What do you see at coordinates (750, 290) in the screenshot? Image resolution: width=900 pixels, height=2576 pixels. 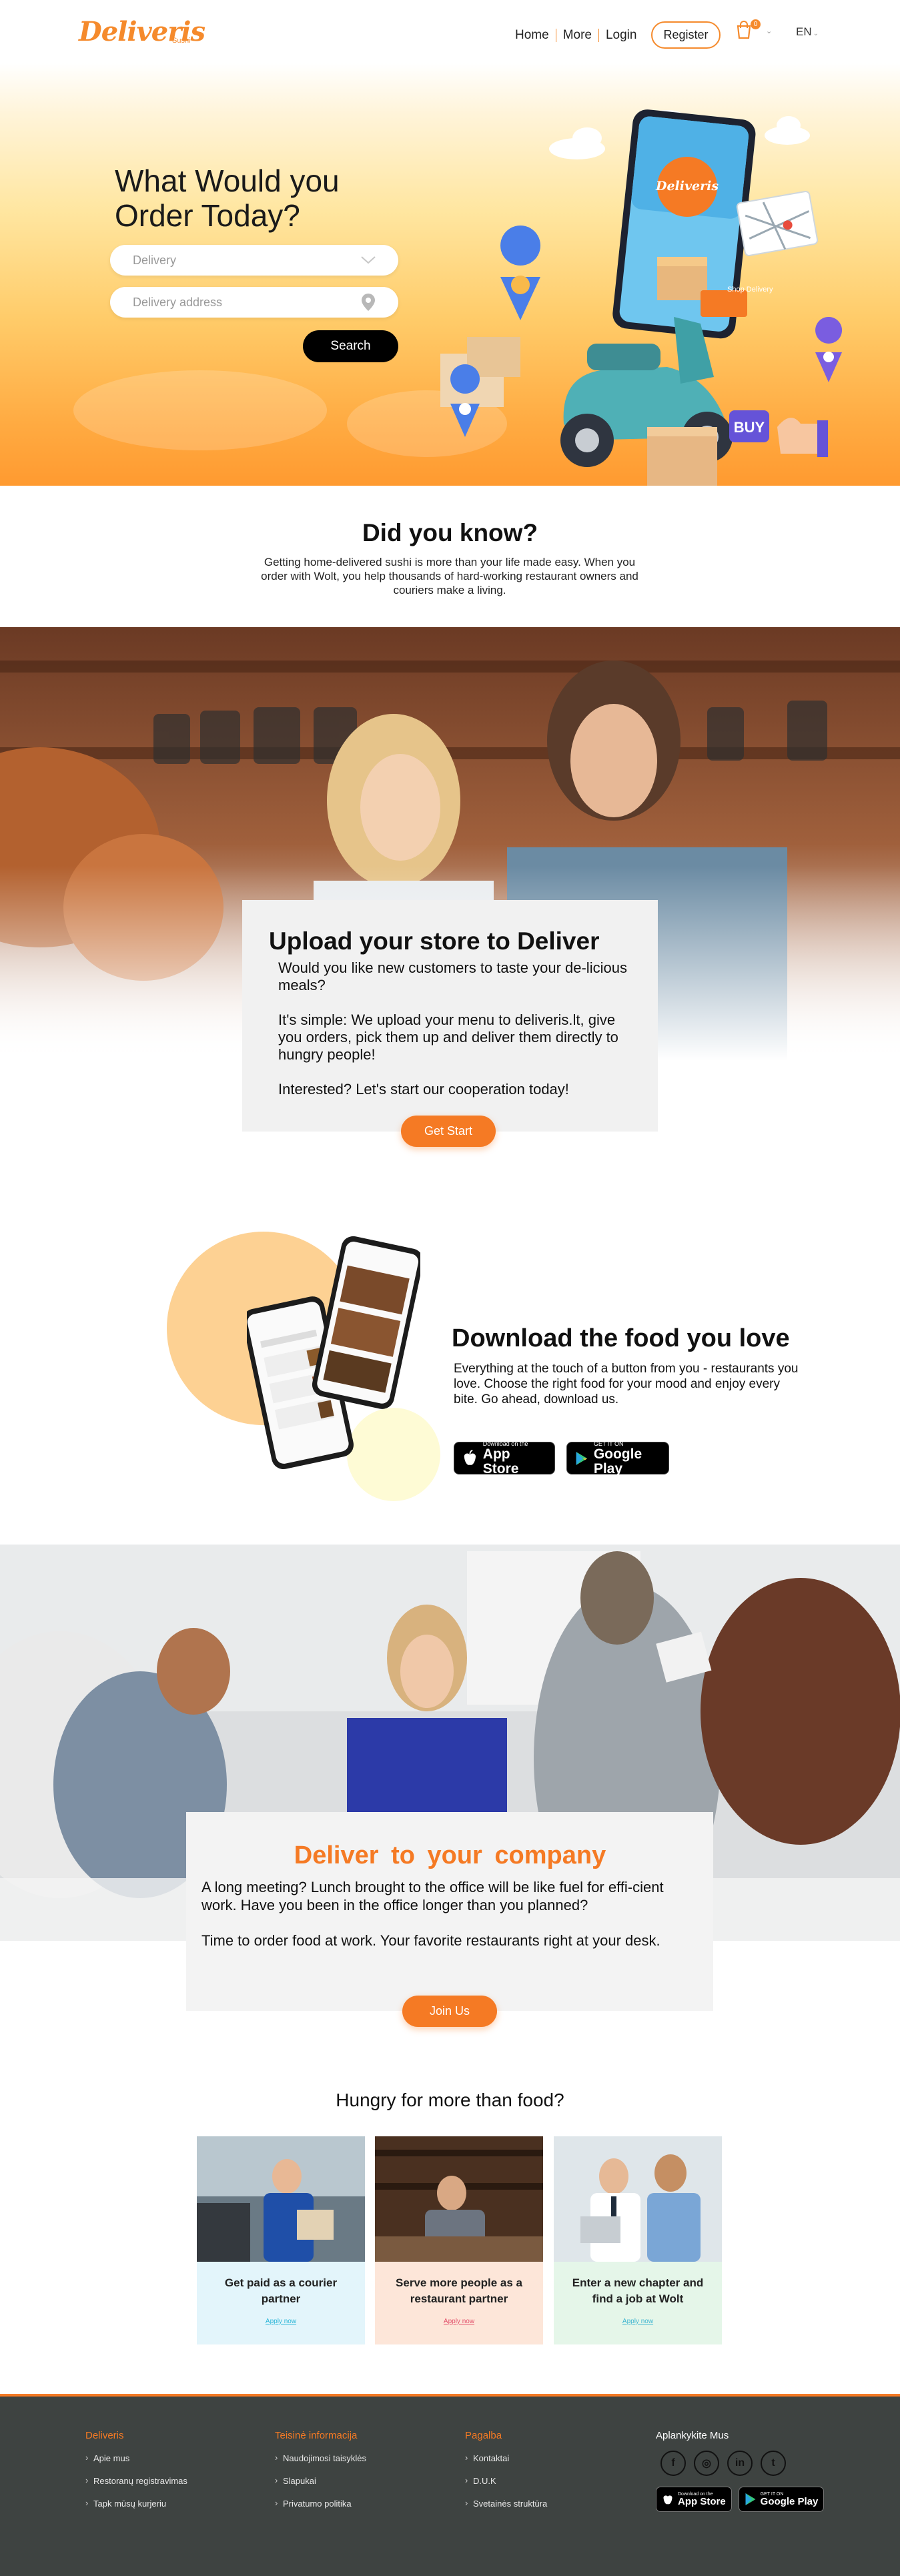 I see `box-label: Shop Delivery` at bounding box center [750, 290].